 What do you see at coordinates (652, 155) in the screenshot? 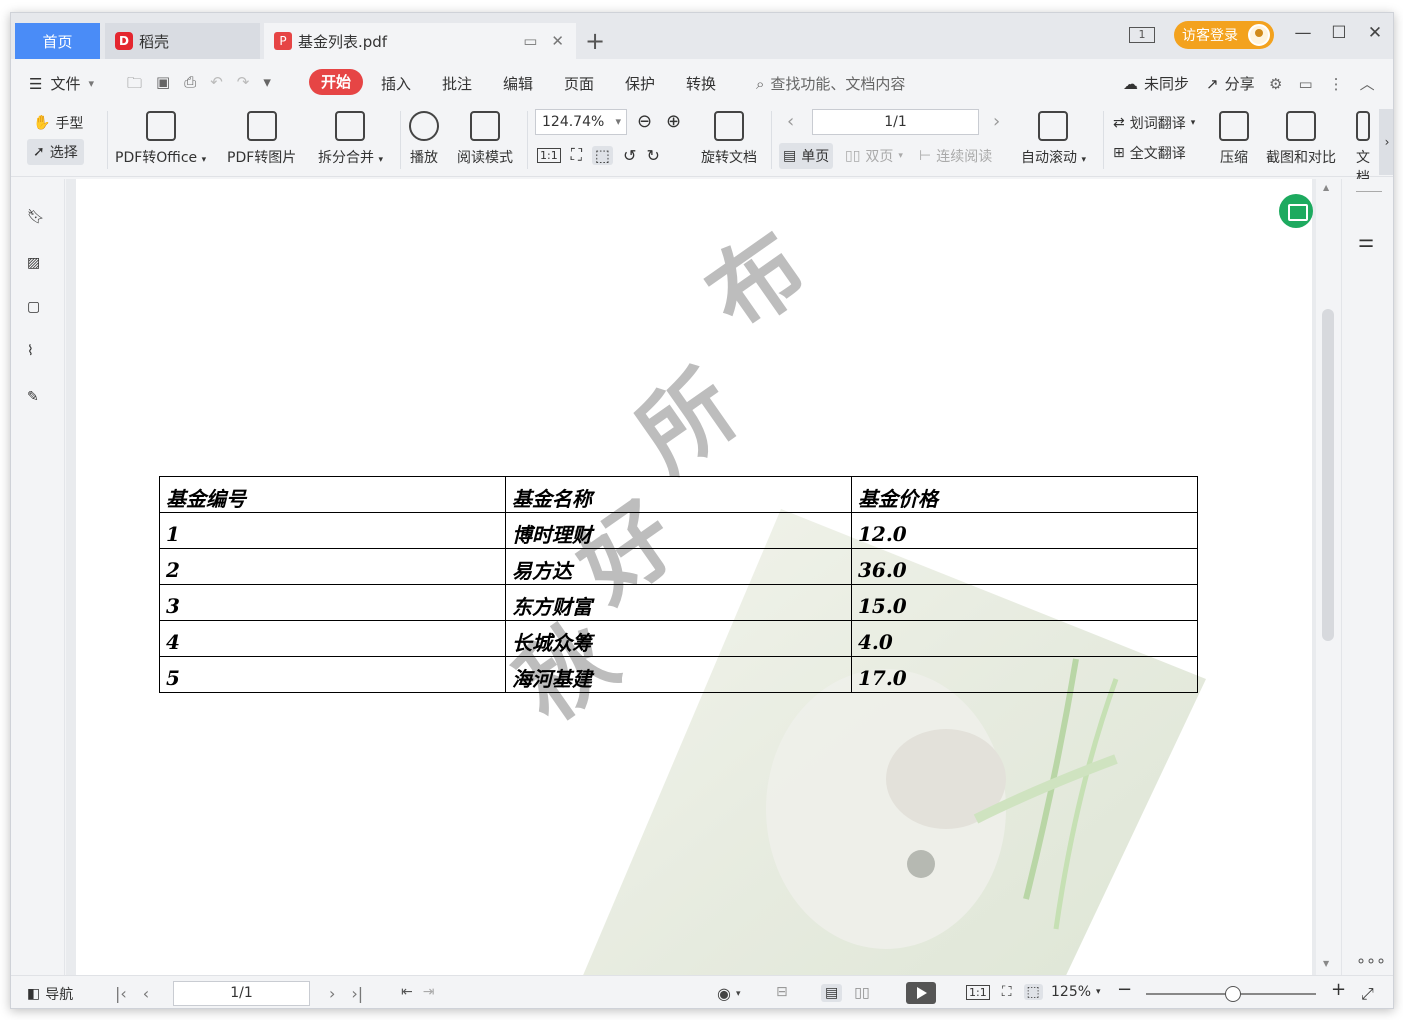
I see `rotate-right-icon: ↻` at bounding box center [652, 155].